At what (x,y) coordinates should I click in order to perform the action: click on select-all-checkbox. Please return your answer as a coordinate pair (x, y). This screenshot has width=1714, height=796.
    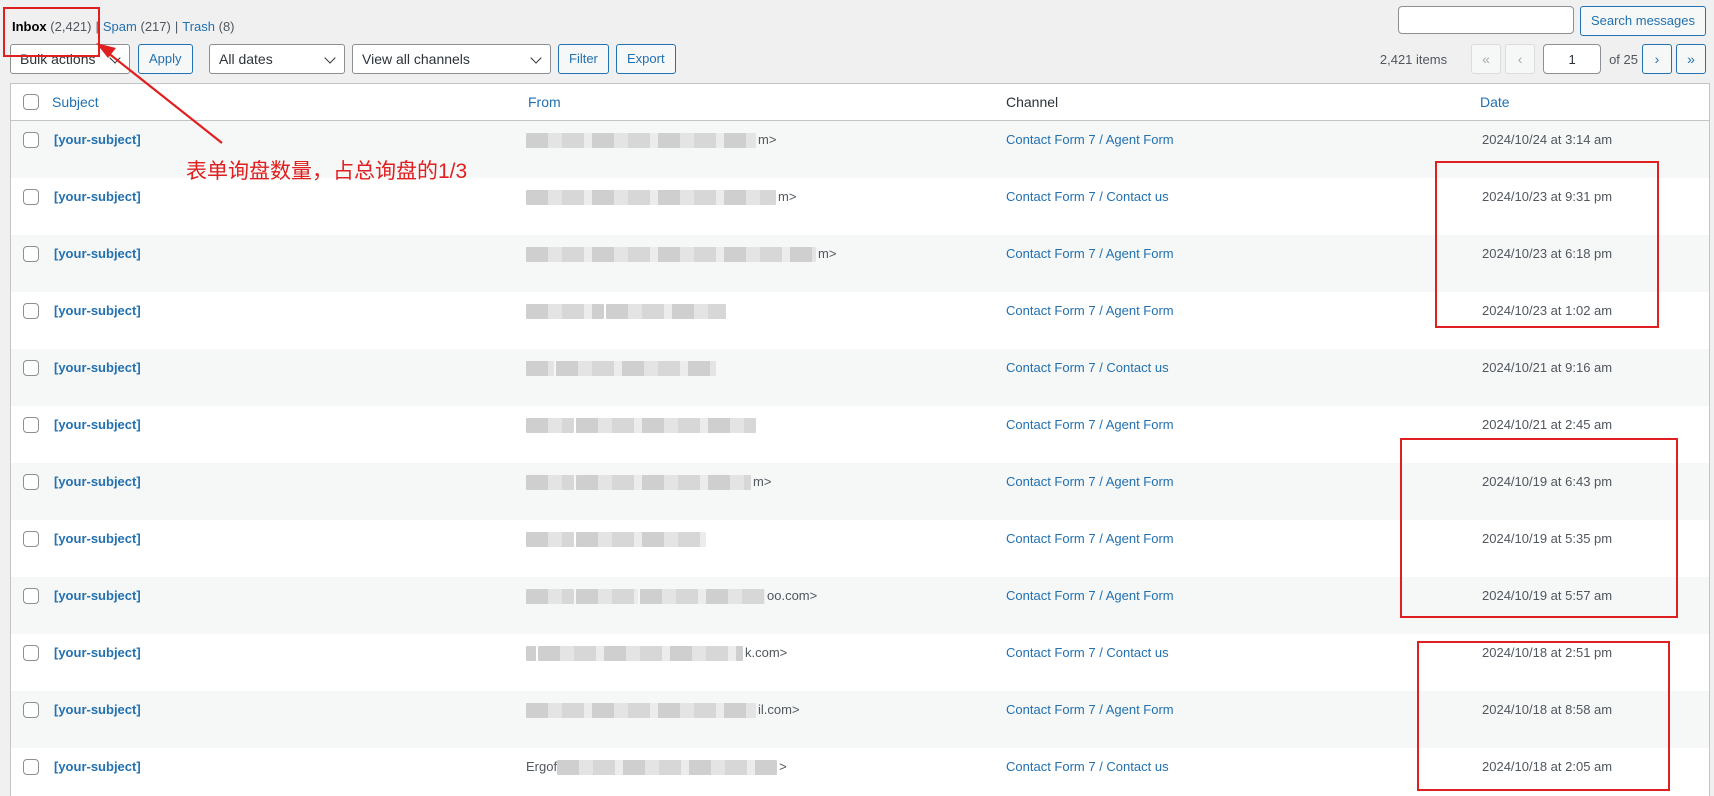
    Looking at the image, I should click on (31, 102).